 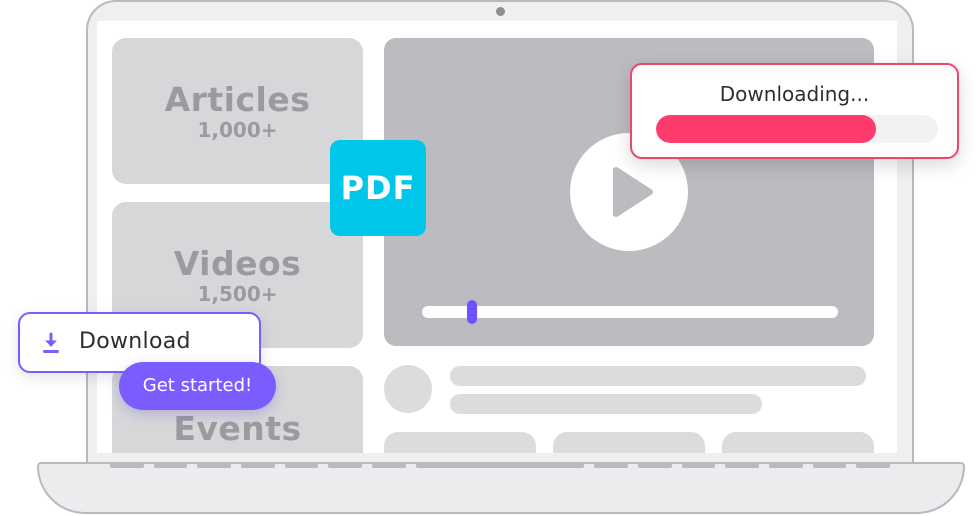 I want to click on download-label: Download, so click(x=135, y=341).